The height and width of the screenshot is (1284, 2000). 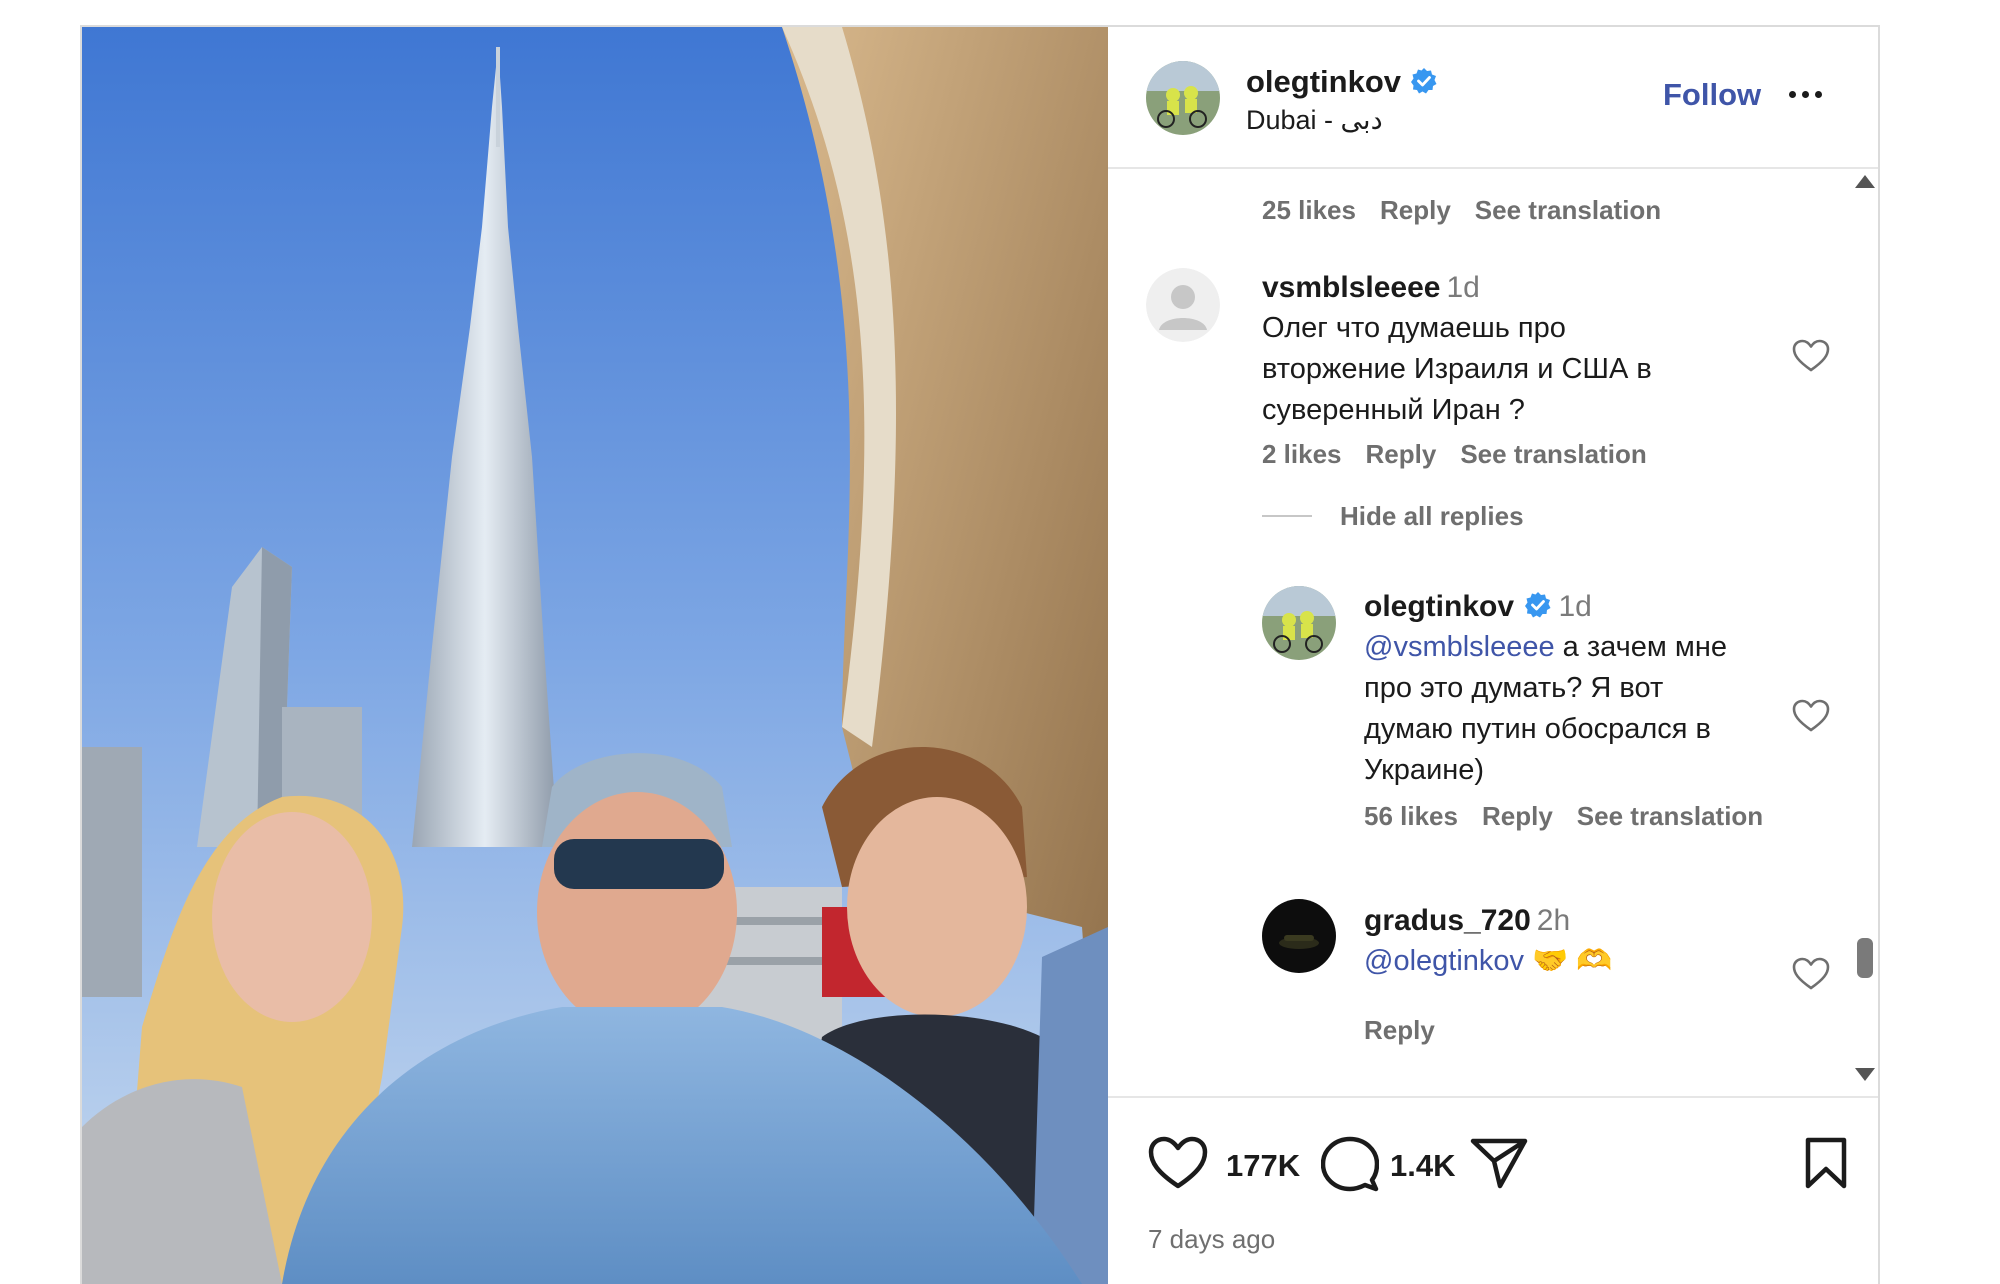 What do you see at coordinates (1553, 920) in the screenshot?
I see `comment-time: 2h` at bounding box center [1553, 920].